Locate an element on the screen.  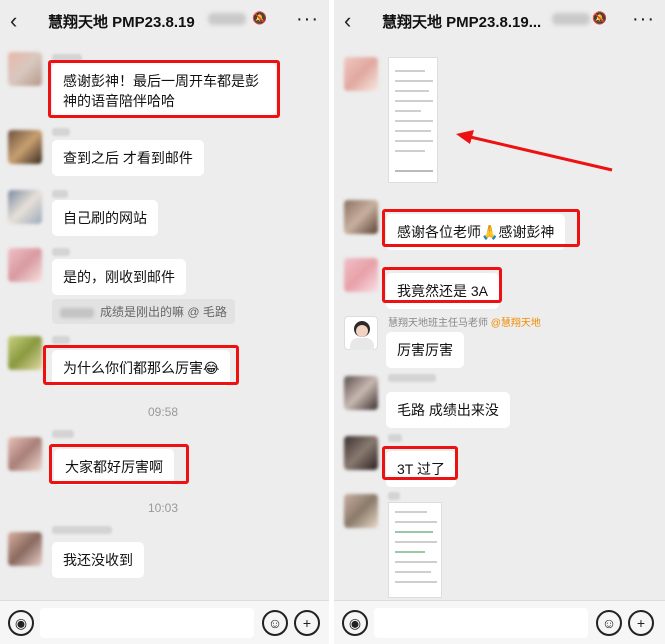
message-text: 为什么你们都那么厉害 is located at coordinates (133, 368).